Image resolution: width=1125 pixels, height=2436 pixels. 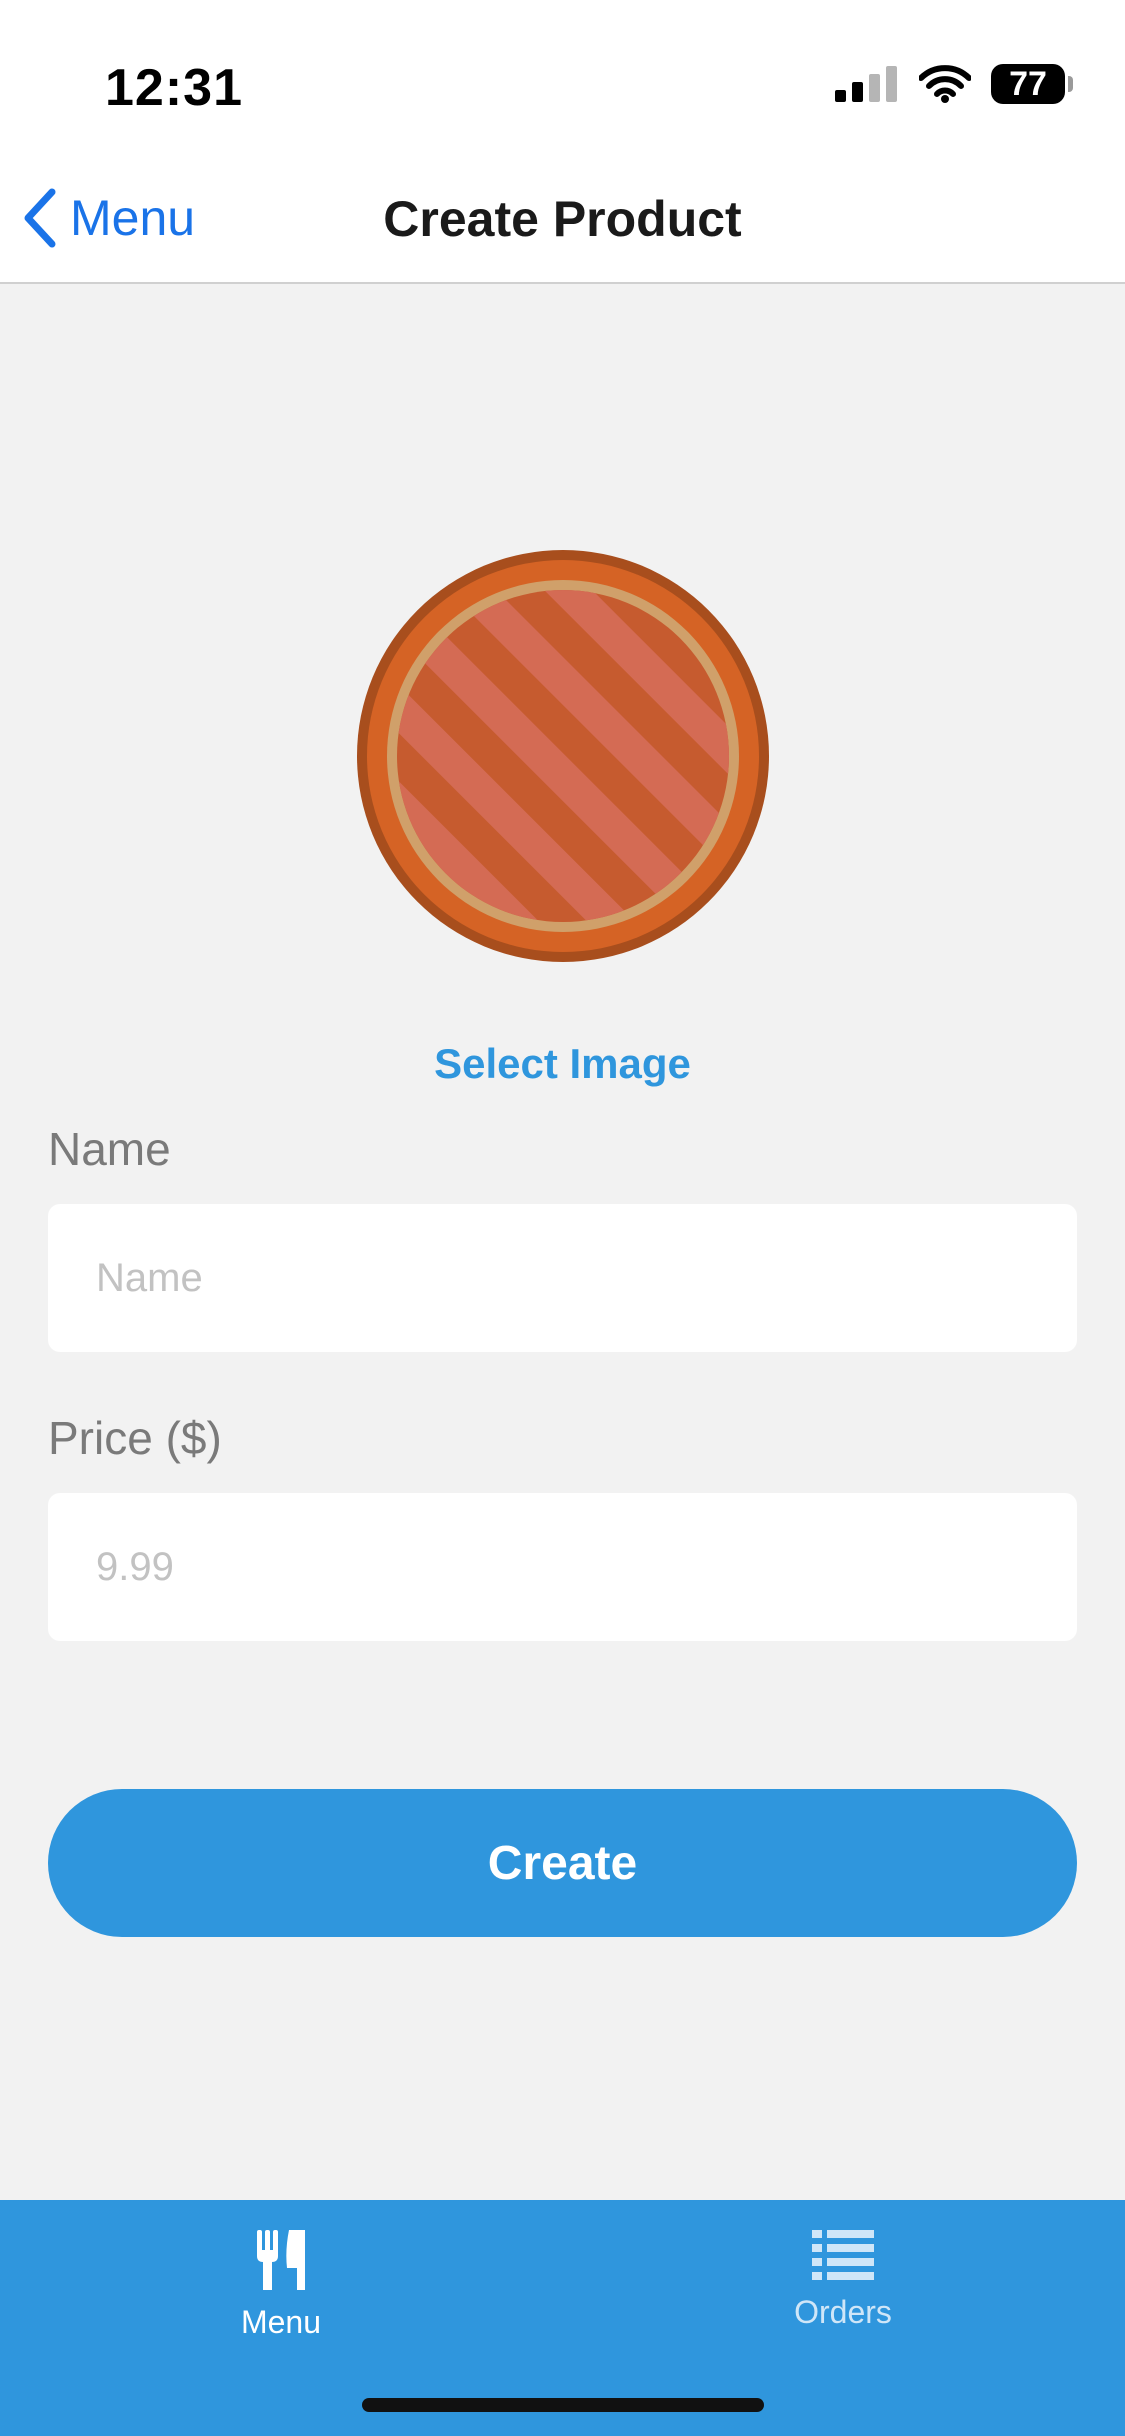 I want to click on status-icons: 77, so click(x=954, y=84).